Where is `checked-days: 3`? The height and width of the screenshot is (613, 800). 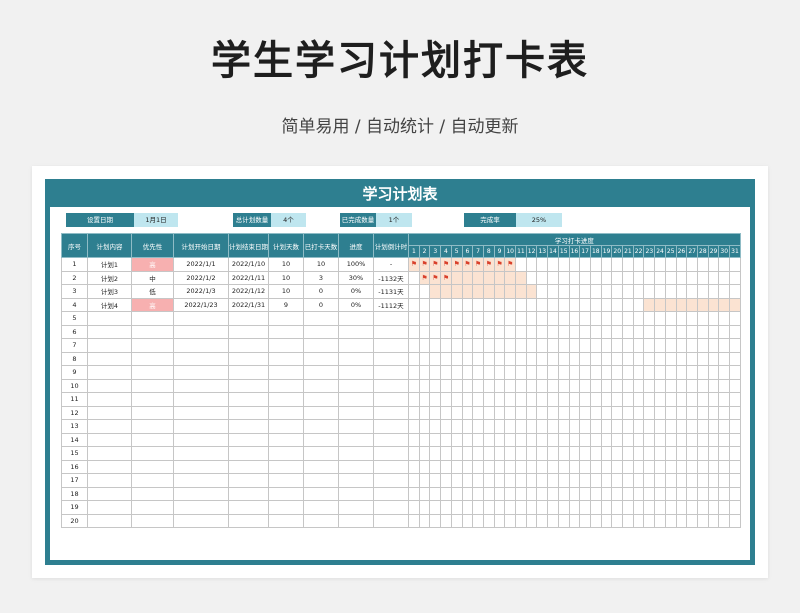 checked-days: 3 is located at coordinates (321, 277).